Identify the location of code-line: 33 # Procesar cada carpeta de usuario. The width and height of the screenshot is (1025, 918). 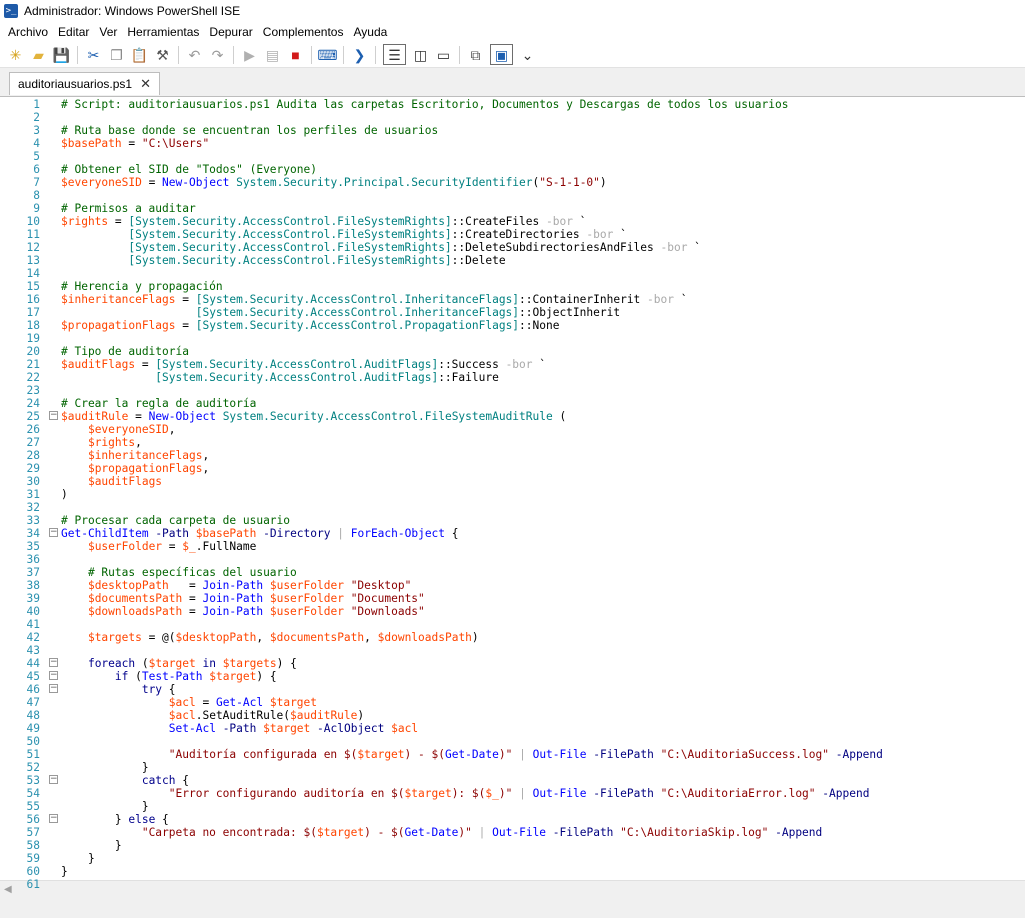
(512, 520).